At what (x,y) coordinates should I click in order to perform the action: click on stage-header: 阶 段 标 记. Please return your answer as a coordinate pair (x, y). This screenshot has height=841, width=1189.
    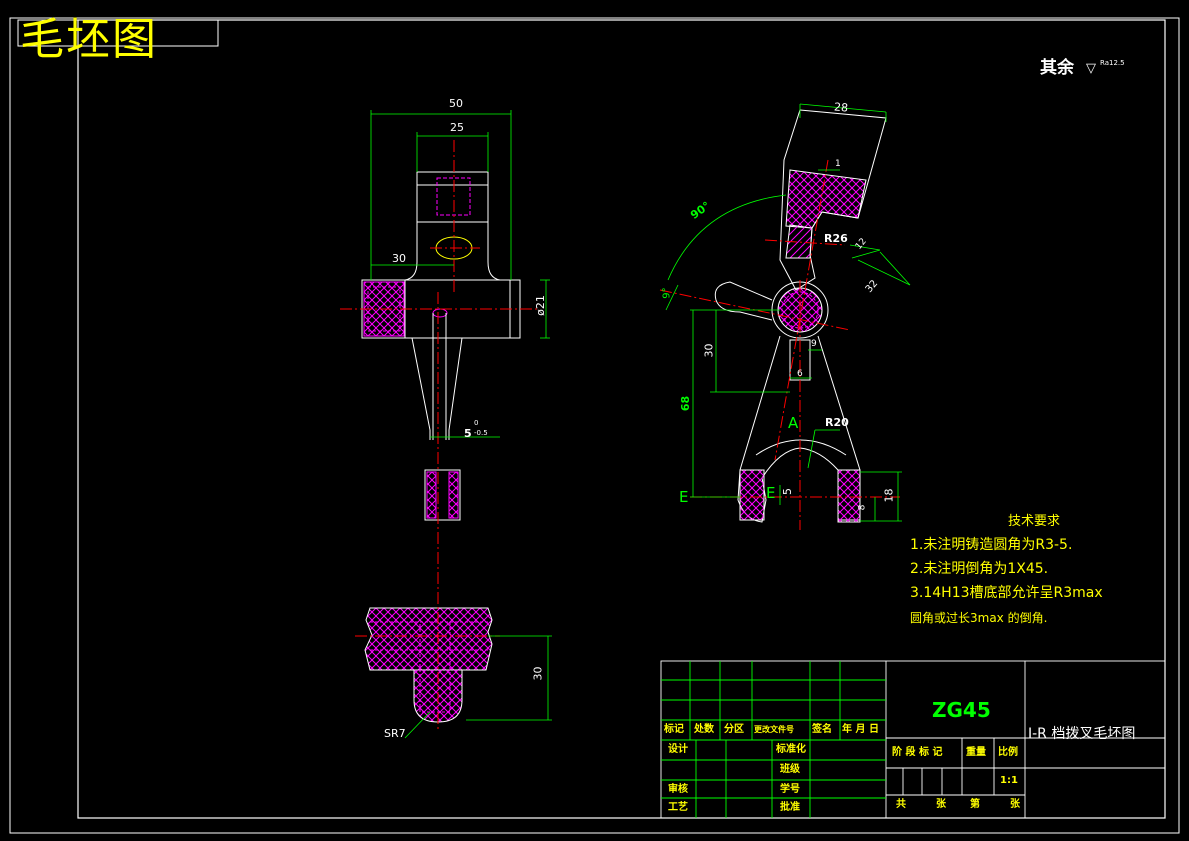
    Looking at the image, I should click on (917, 752).